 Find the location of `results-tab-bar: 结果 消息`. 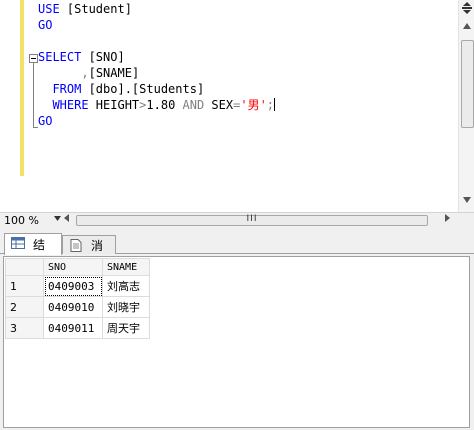

results-tab-bar: 结果 消息 is located at coordinates (237, 250).